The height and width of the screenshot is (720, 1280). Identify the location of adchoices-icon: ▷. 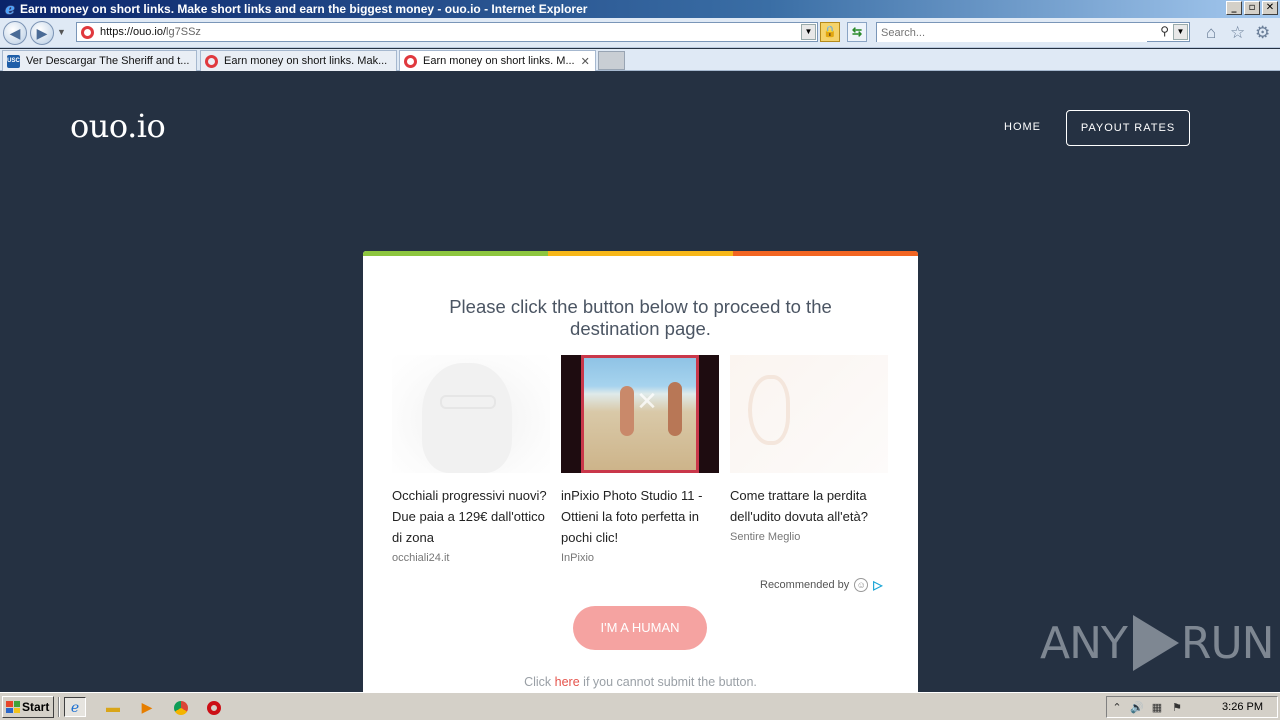
(877, 585).